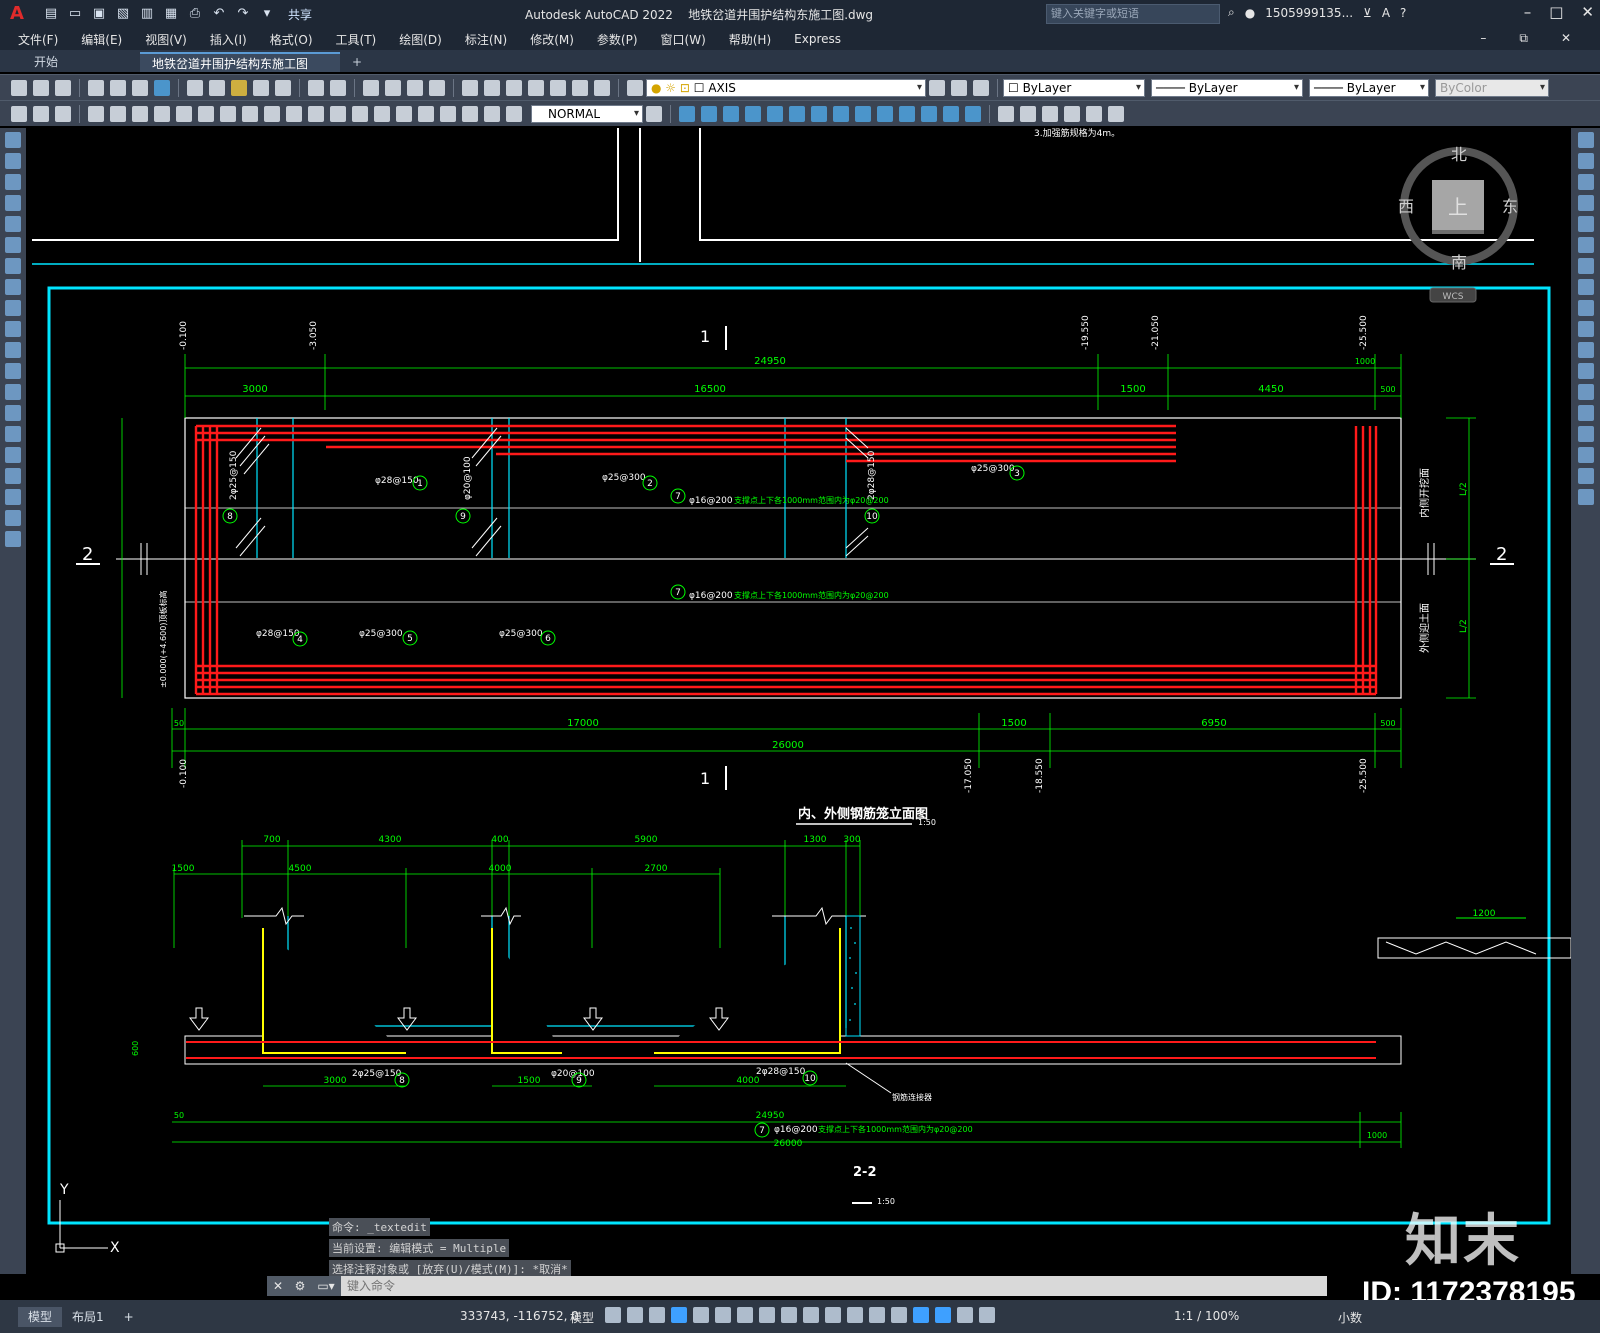 This screenshot has width=1600, height=1333. What do you see at coordinates (558, 87) in the screenshot?
I see `markup-icon` at bounding box center [558, 87].